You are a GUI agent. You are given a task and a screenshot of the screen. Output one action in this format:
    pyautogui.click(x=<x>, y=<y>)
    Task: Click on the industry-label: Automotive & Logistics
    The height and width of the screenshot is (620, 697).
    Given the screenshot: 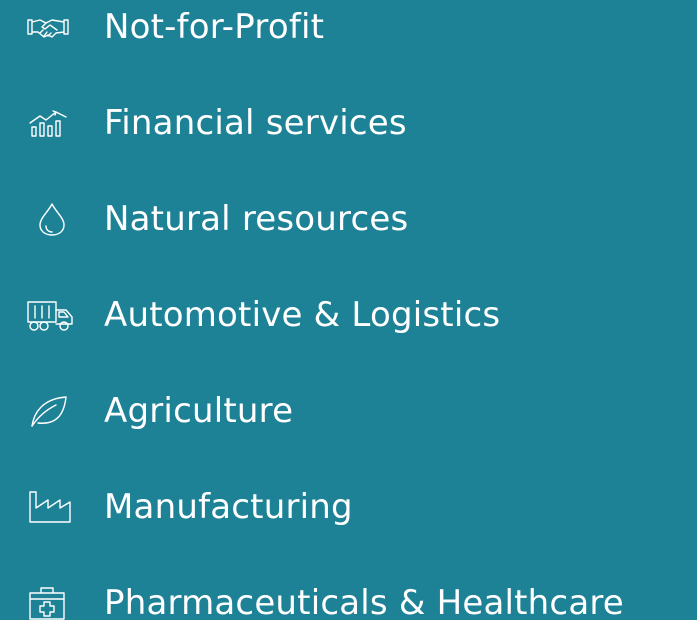 What is the action you would take?
    pyautogui.click(x=302, y=315)
    